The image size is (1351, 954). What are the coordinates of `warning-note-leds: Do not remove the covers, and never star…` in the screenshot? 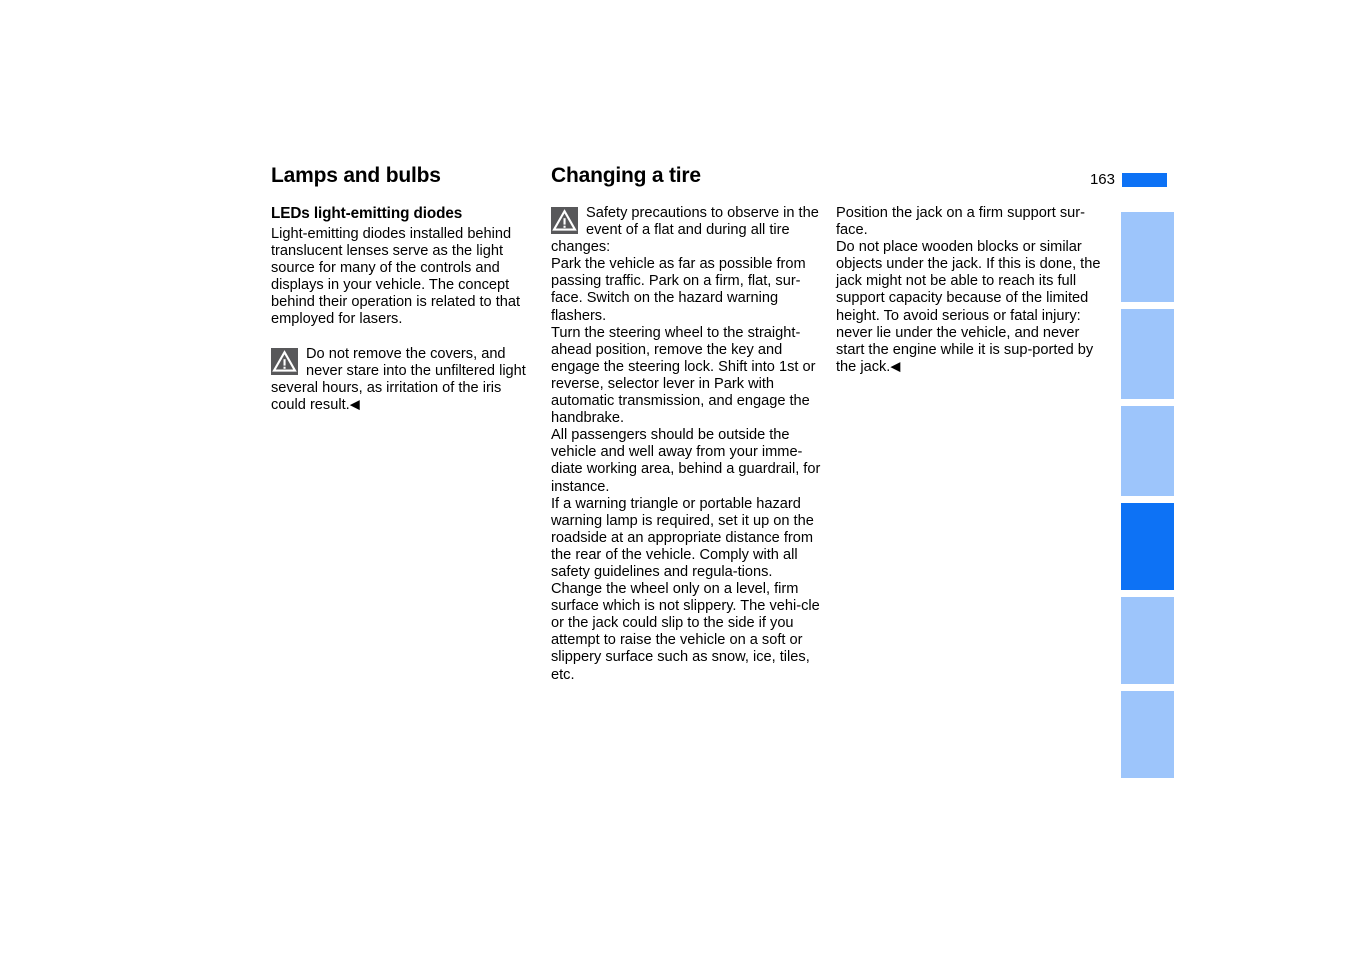 It's located at (405, 380).